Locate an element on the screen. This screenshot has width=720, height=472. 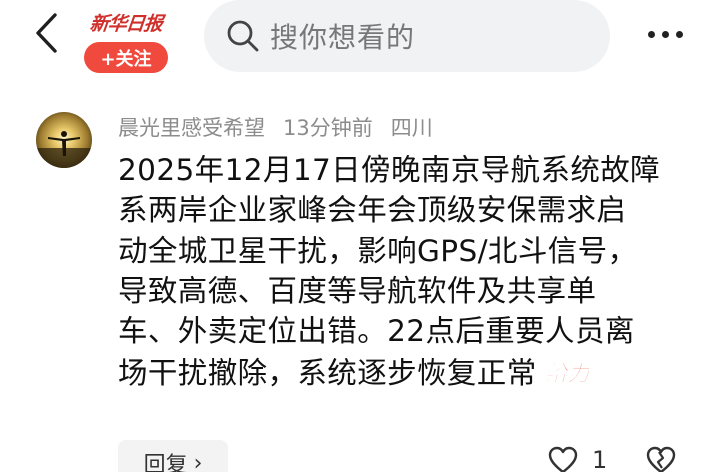
comment-meta: 晨光里感受希望 13分钟前 四川 is located at coordinates (275, 127).